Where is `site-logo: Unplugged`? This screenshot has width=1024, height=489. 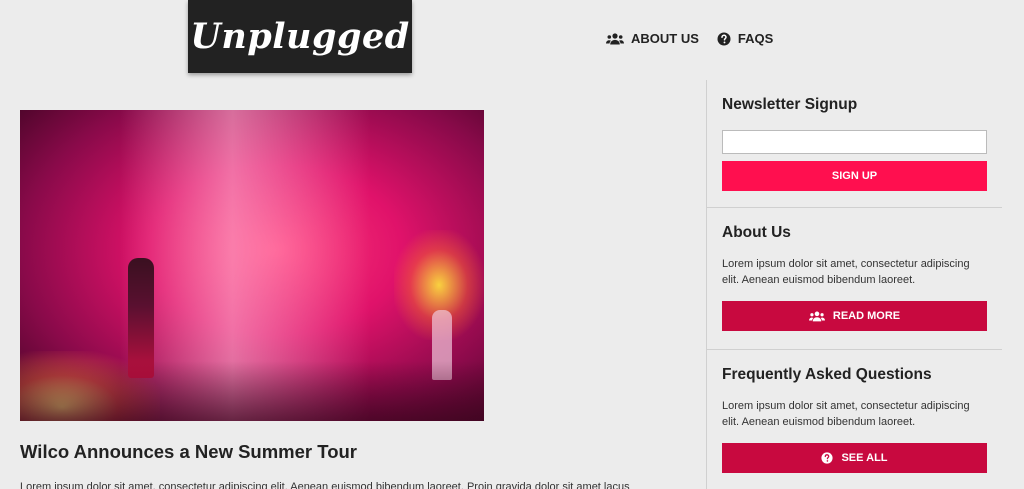 site-logo: Unplugged is located at coordinates (300, 36).